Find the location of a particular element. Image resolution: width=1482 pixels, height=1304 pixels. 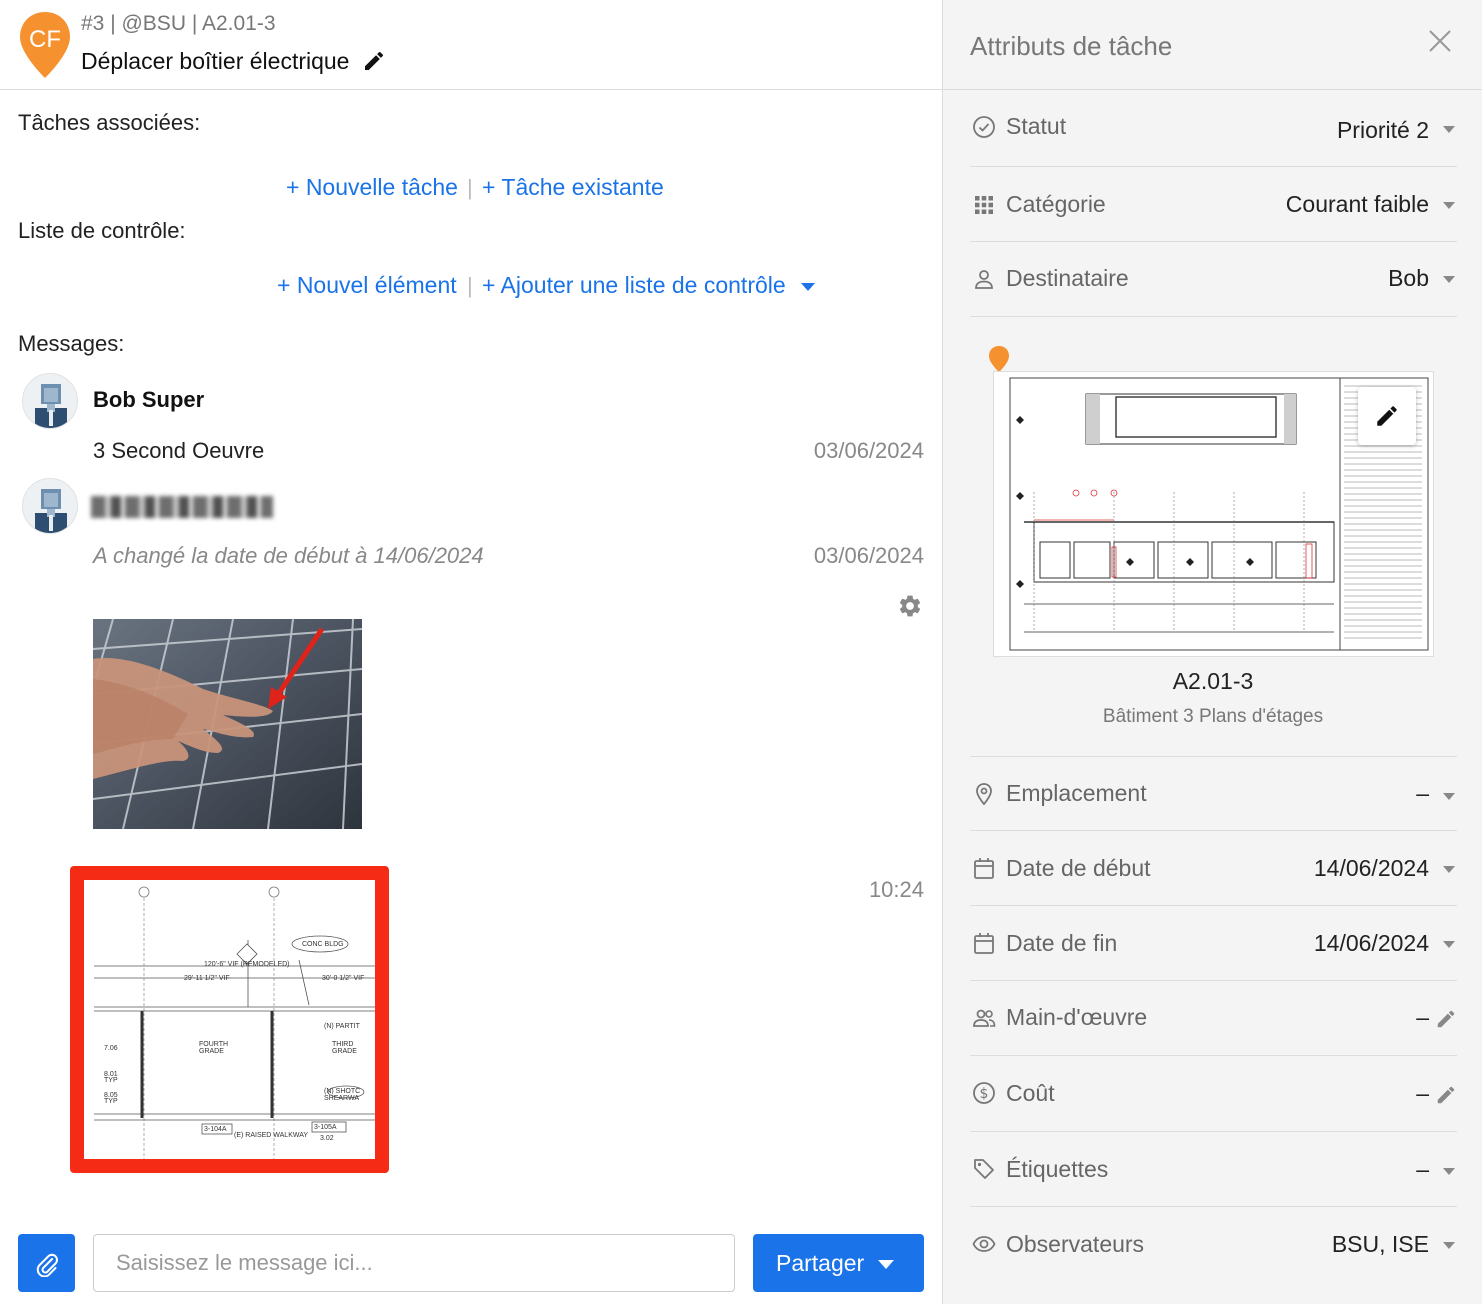

tag-icon is located at coordinates (984, 1169).